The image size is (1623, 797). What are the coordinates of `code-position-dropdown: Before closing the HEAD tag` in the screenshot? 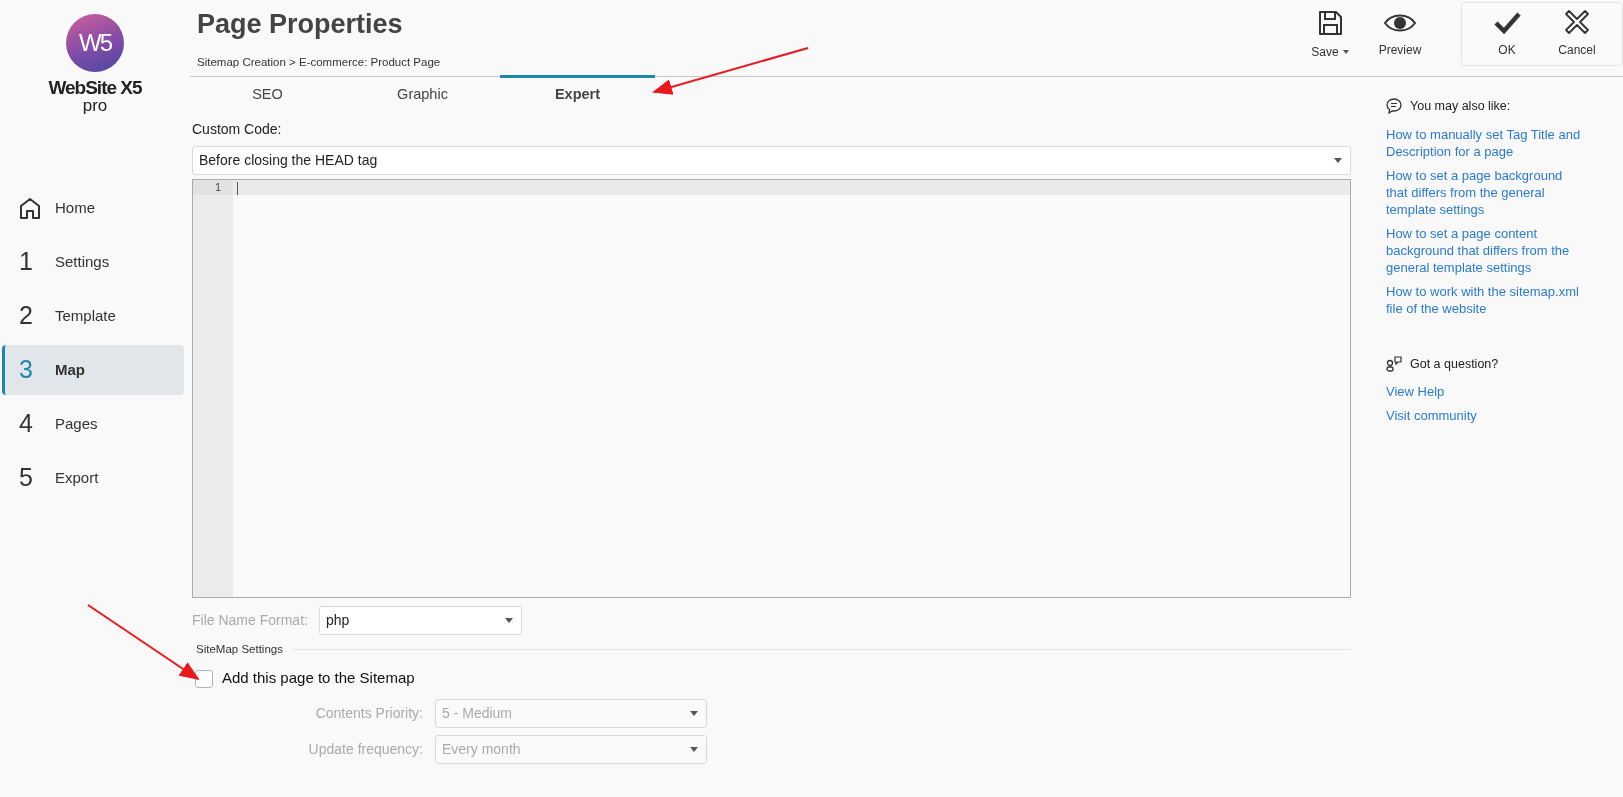 It's located at (771, 160).